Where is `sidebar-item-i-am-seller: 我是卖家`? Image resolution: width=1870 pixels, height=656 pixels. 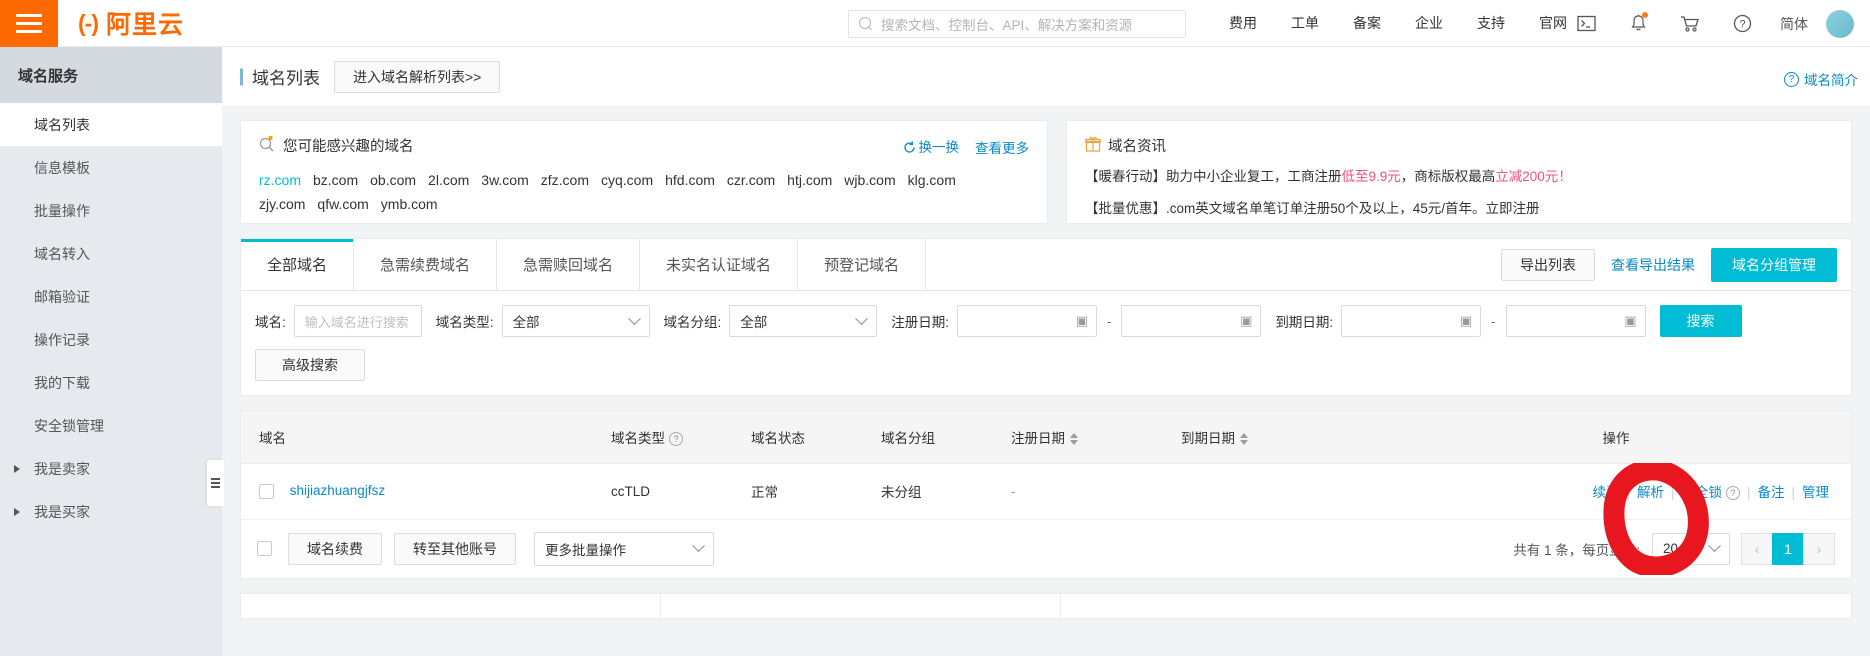
sidebar-item-i-am-seller: 我是卖家 is located at coordinates (111, 468).